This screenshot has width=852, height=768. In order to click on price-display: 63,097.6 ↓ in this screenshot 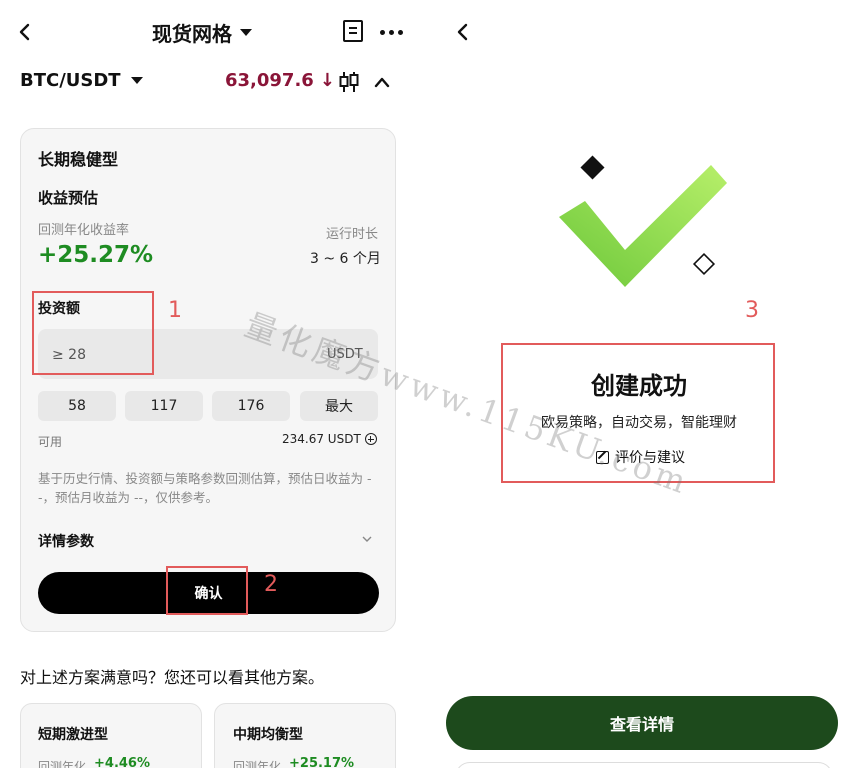, I will do `click(280, 80)`.